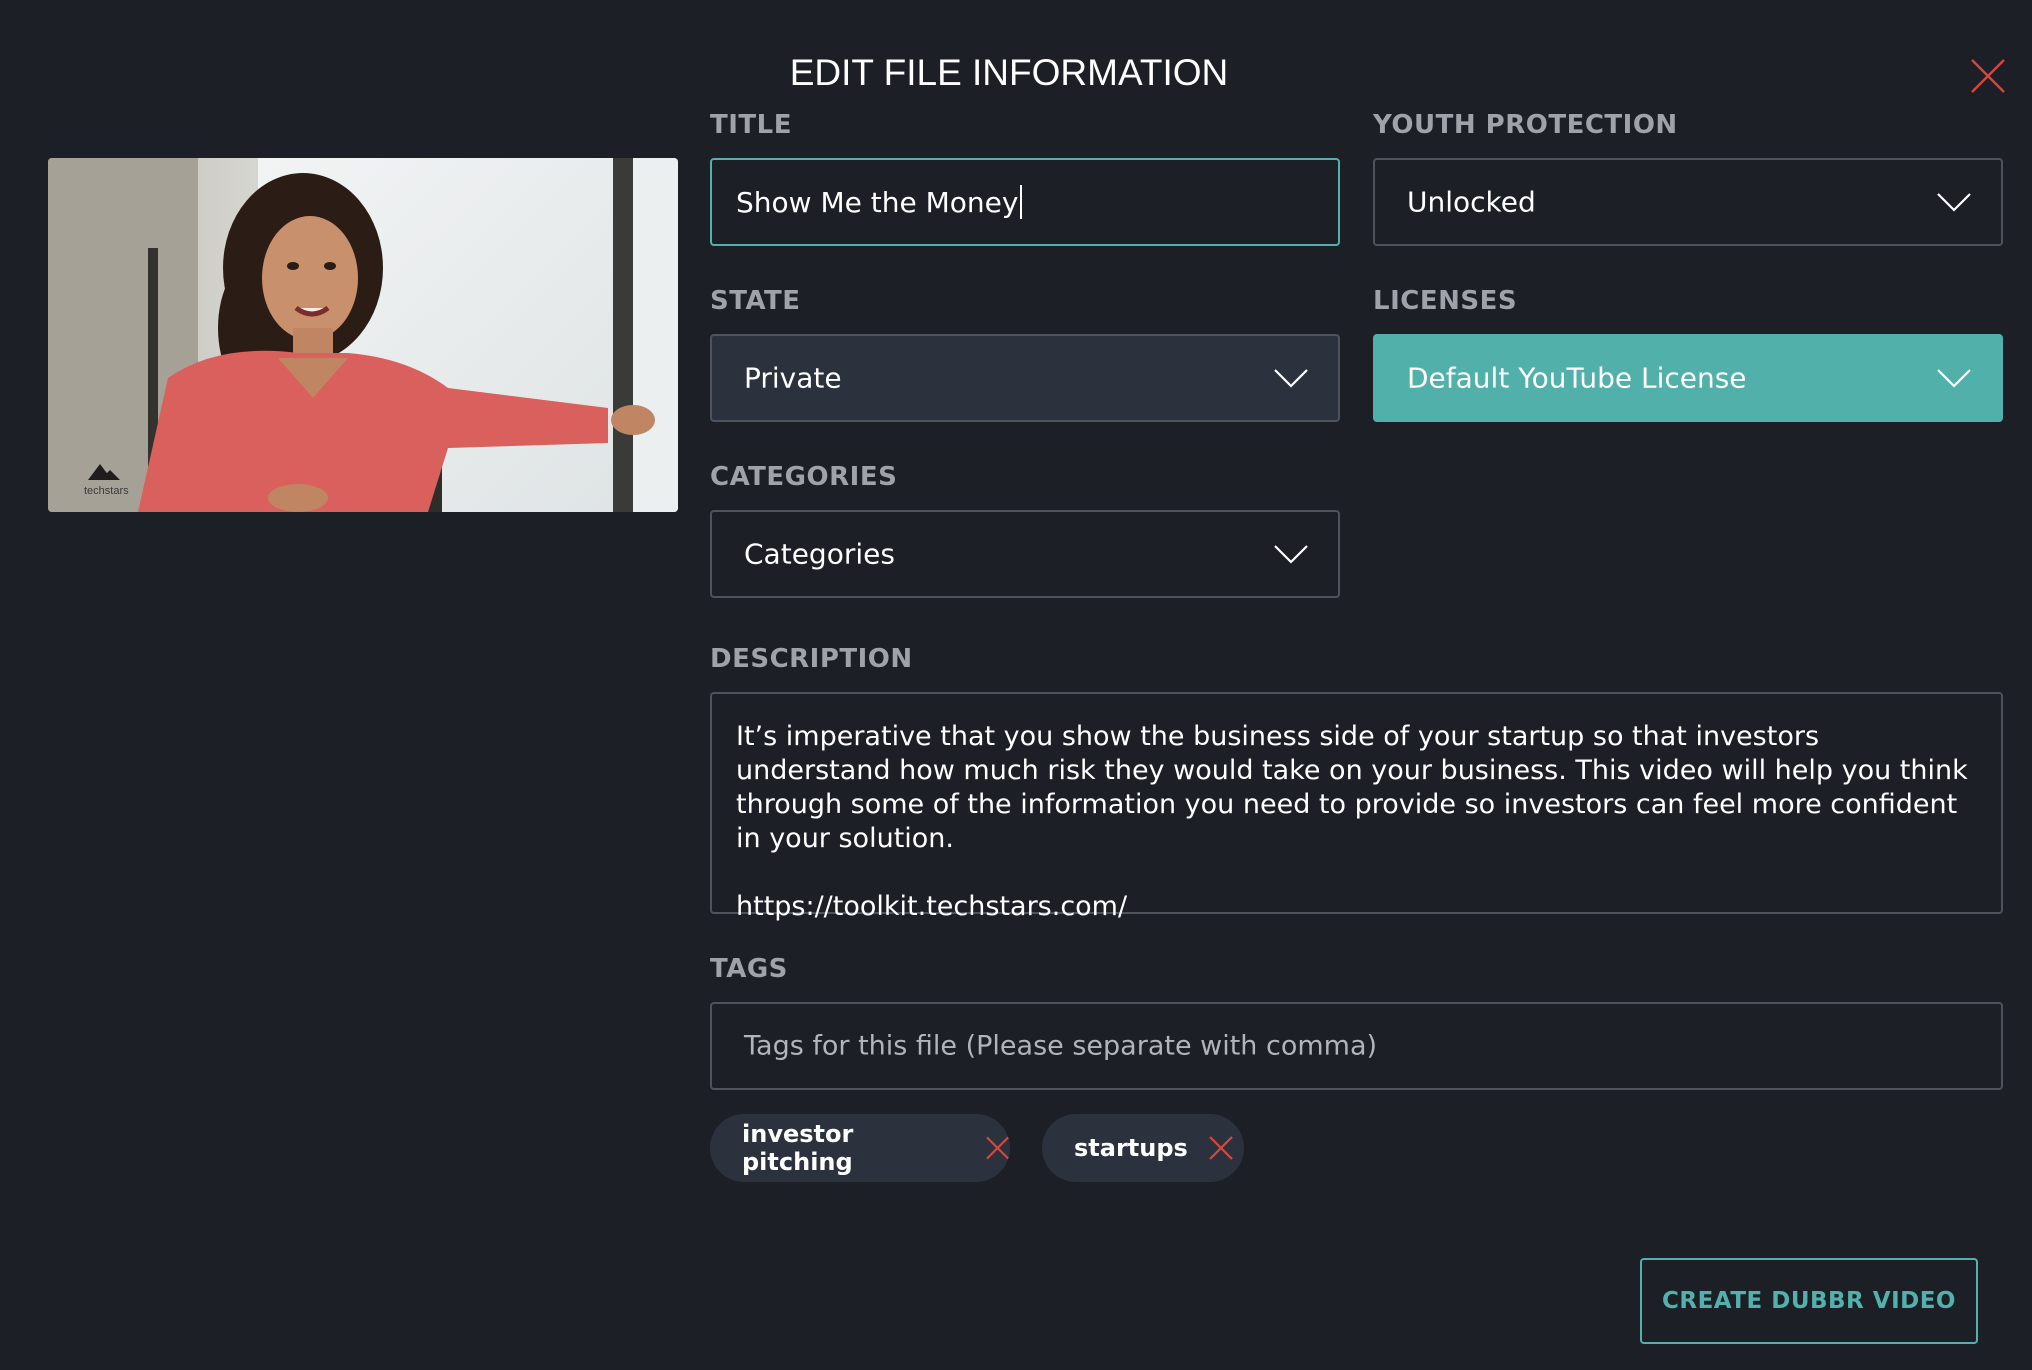 This screenshot has height=1370, width=2032. What do you see at coordinates (1131, 1148) in the screenshot?
I see `tag-label: startups` at bounding box center [1131, 1148].